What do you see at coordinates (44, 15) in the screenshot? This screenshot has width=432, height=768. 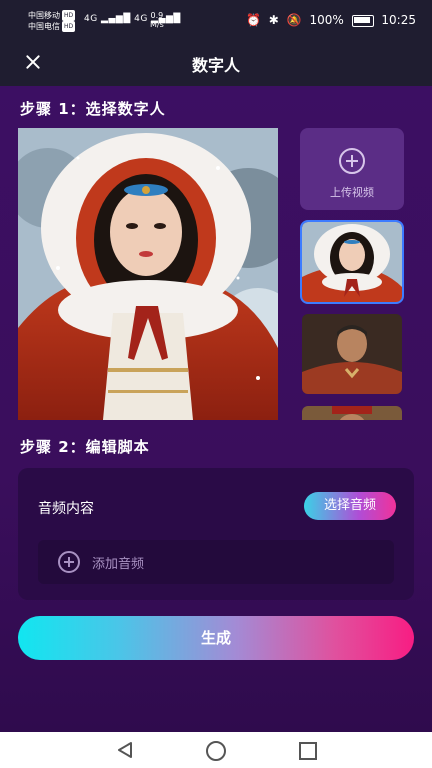 I see `carrier1-label: 中国移动` at bounding box center [44, 15].